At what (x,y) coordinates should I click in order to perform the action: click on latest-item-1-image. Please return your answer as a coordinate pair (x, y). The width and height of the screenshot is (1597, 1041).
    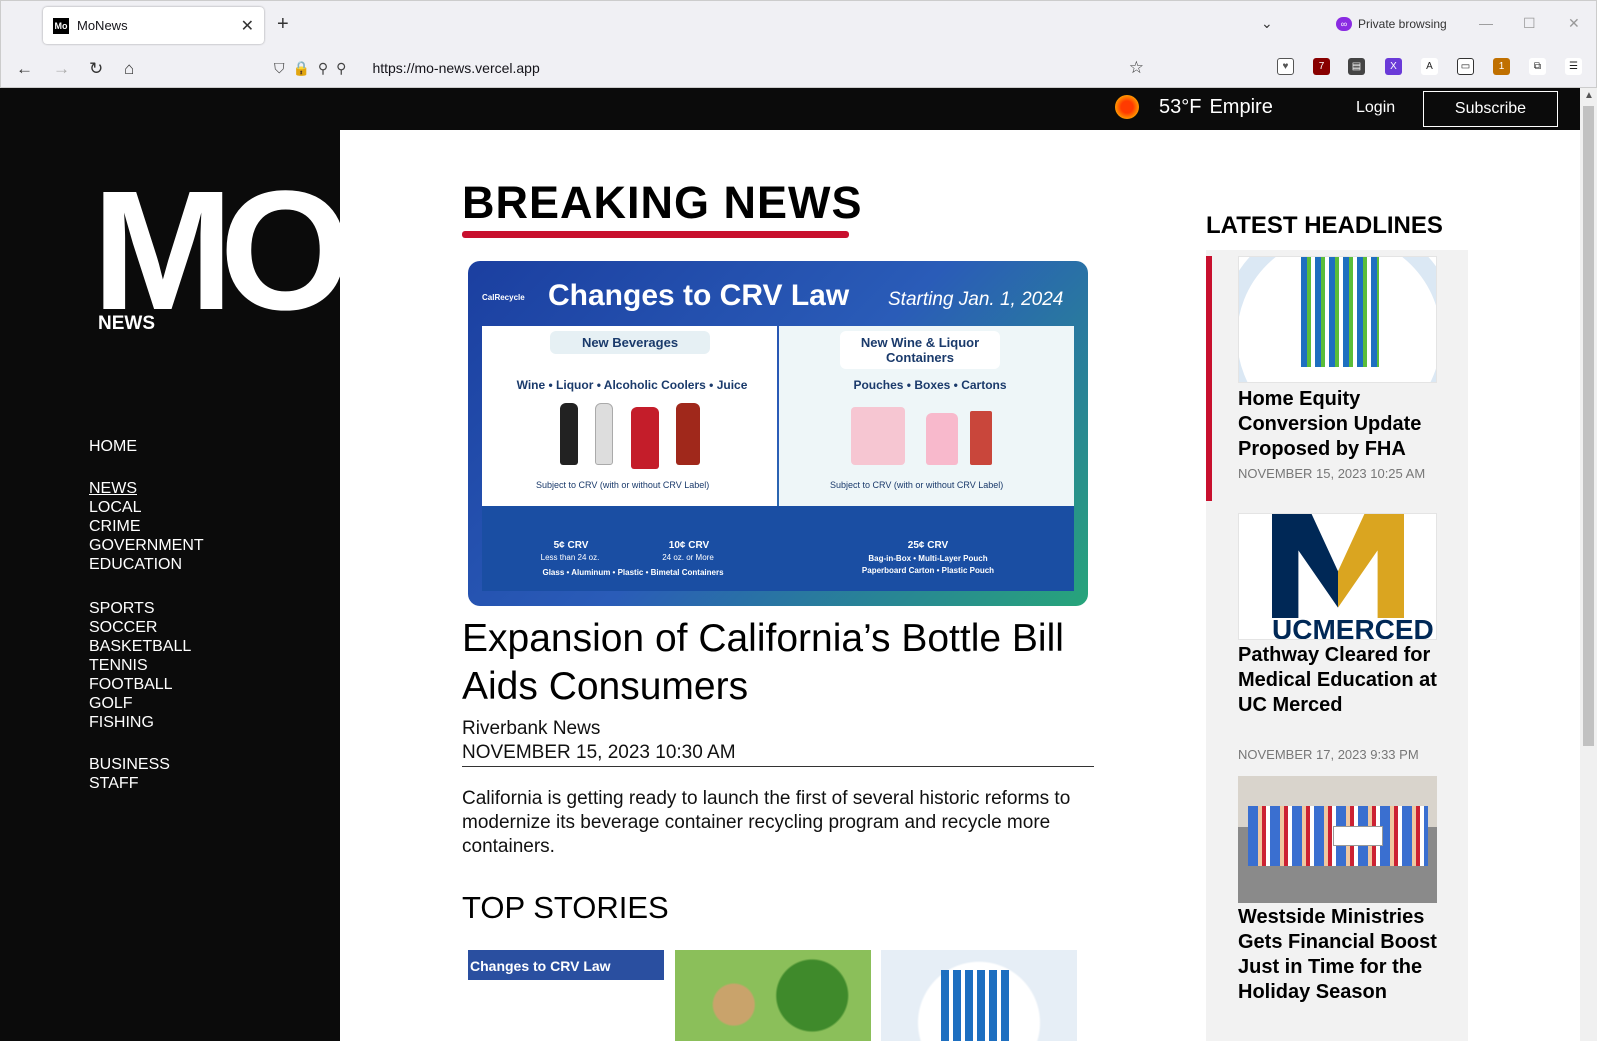
    Looking at the image, I should click on (1337, 319).